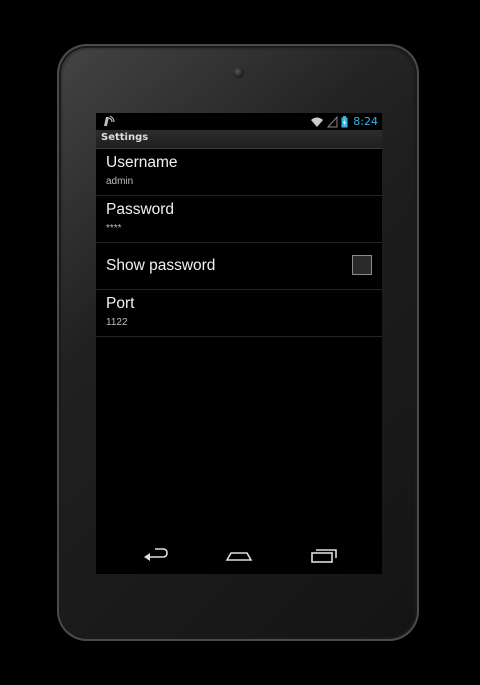 The height and width of the screenshot is (685, 480). I want to click on pref-port-summary: 1122, so click(117, 322).